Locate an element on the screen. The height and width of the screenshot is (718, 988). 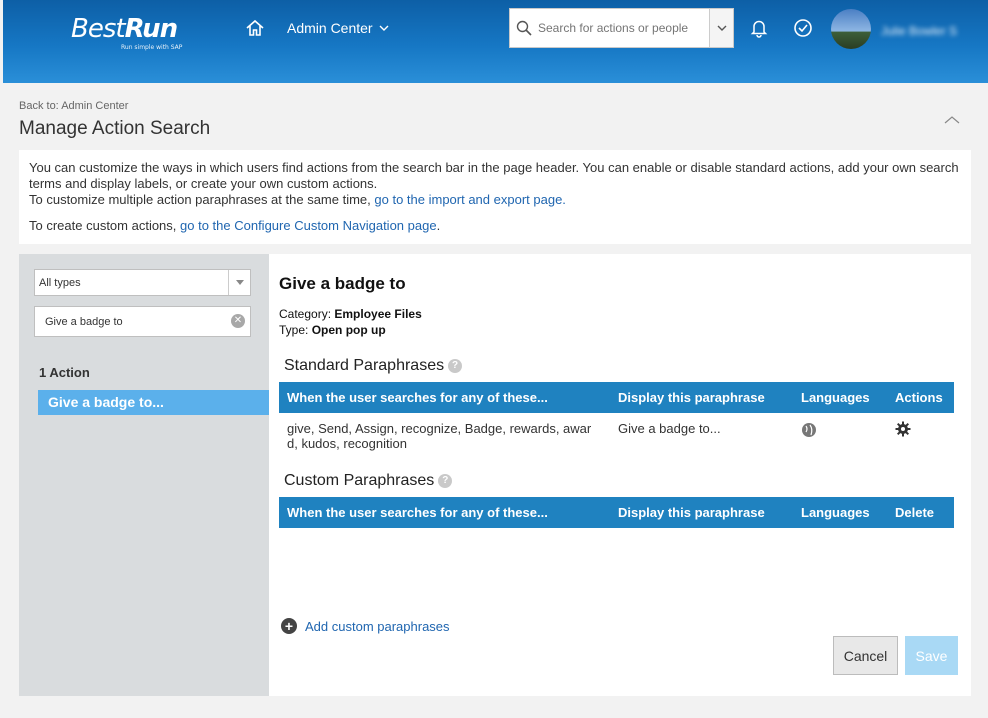
module-menu-label: Admin Center is located at coordinates (330, 28).